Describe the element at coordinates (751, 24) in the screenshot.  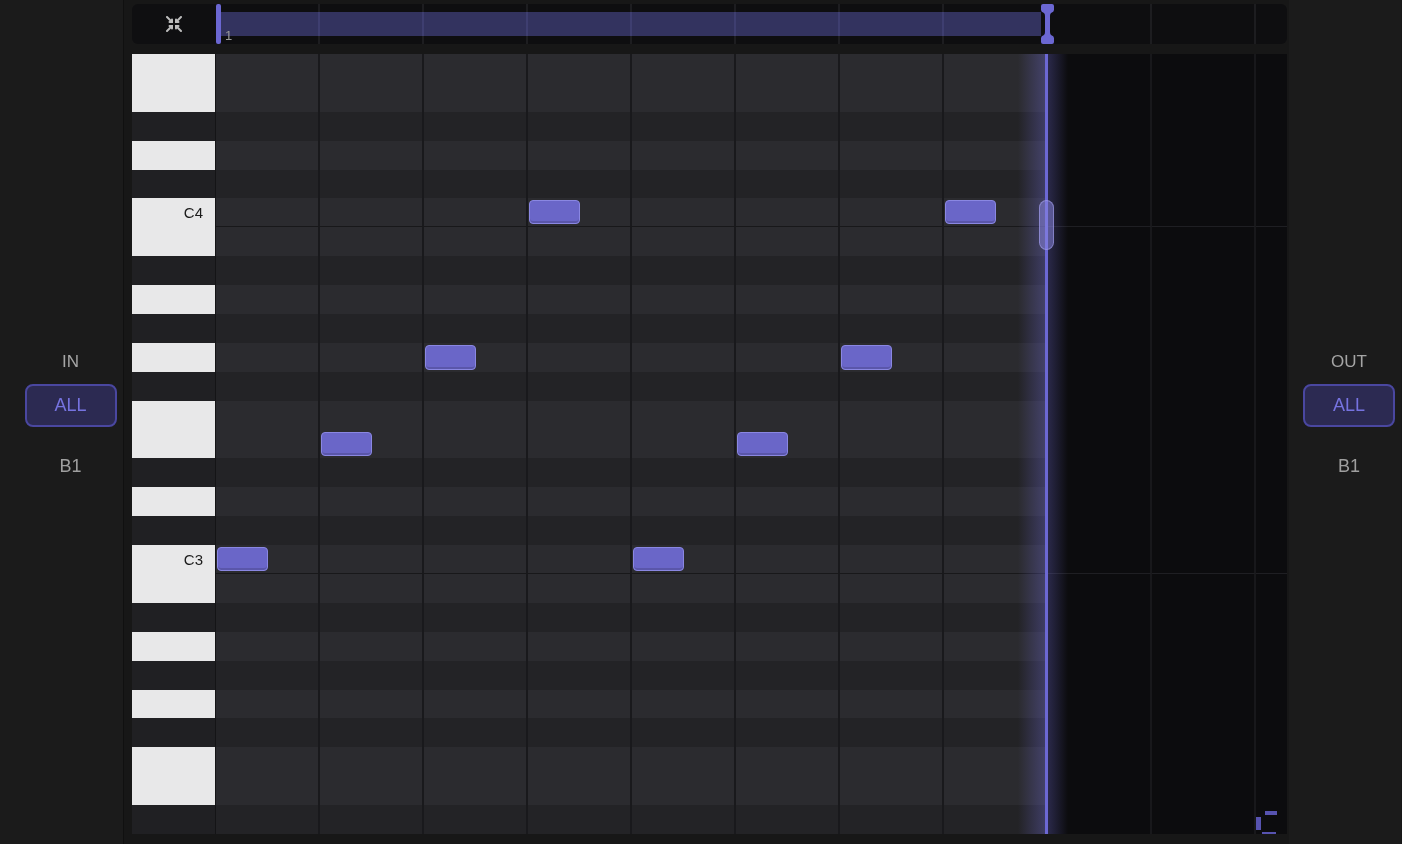
I see `timeline-ruler: 1` at that location.